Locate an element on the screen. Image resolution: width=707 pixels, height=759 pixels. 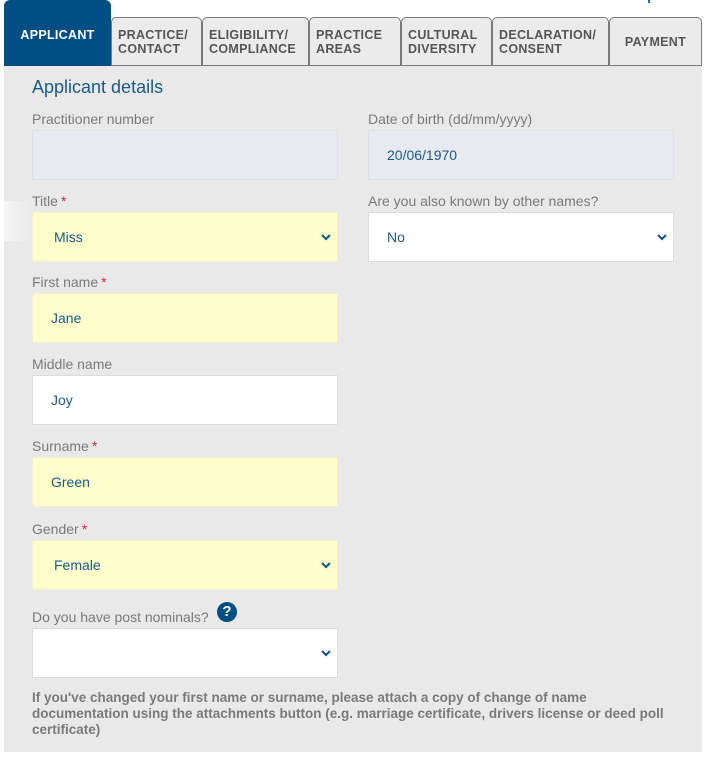
first-name-label: First name * is located at coordinates (69, 282).